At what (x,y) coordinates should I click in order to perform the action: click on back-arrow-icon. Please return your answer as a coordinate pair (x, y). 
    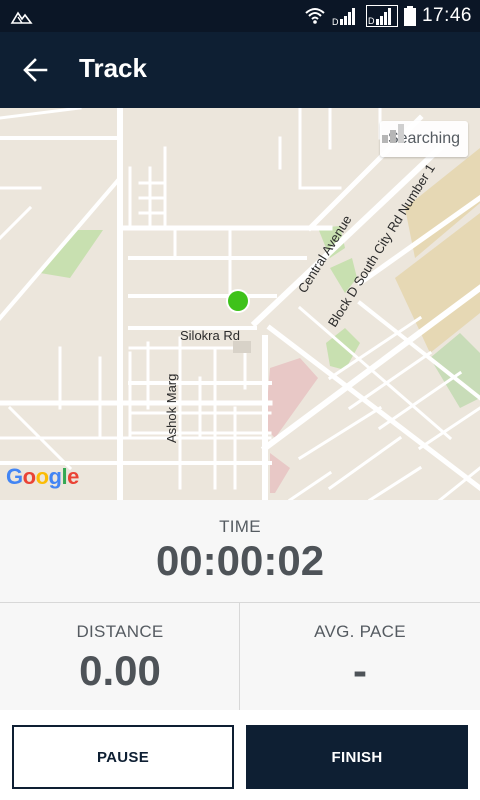
    Looking at the image, I should click on (36, 70).